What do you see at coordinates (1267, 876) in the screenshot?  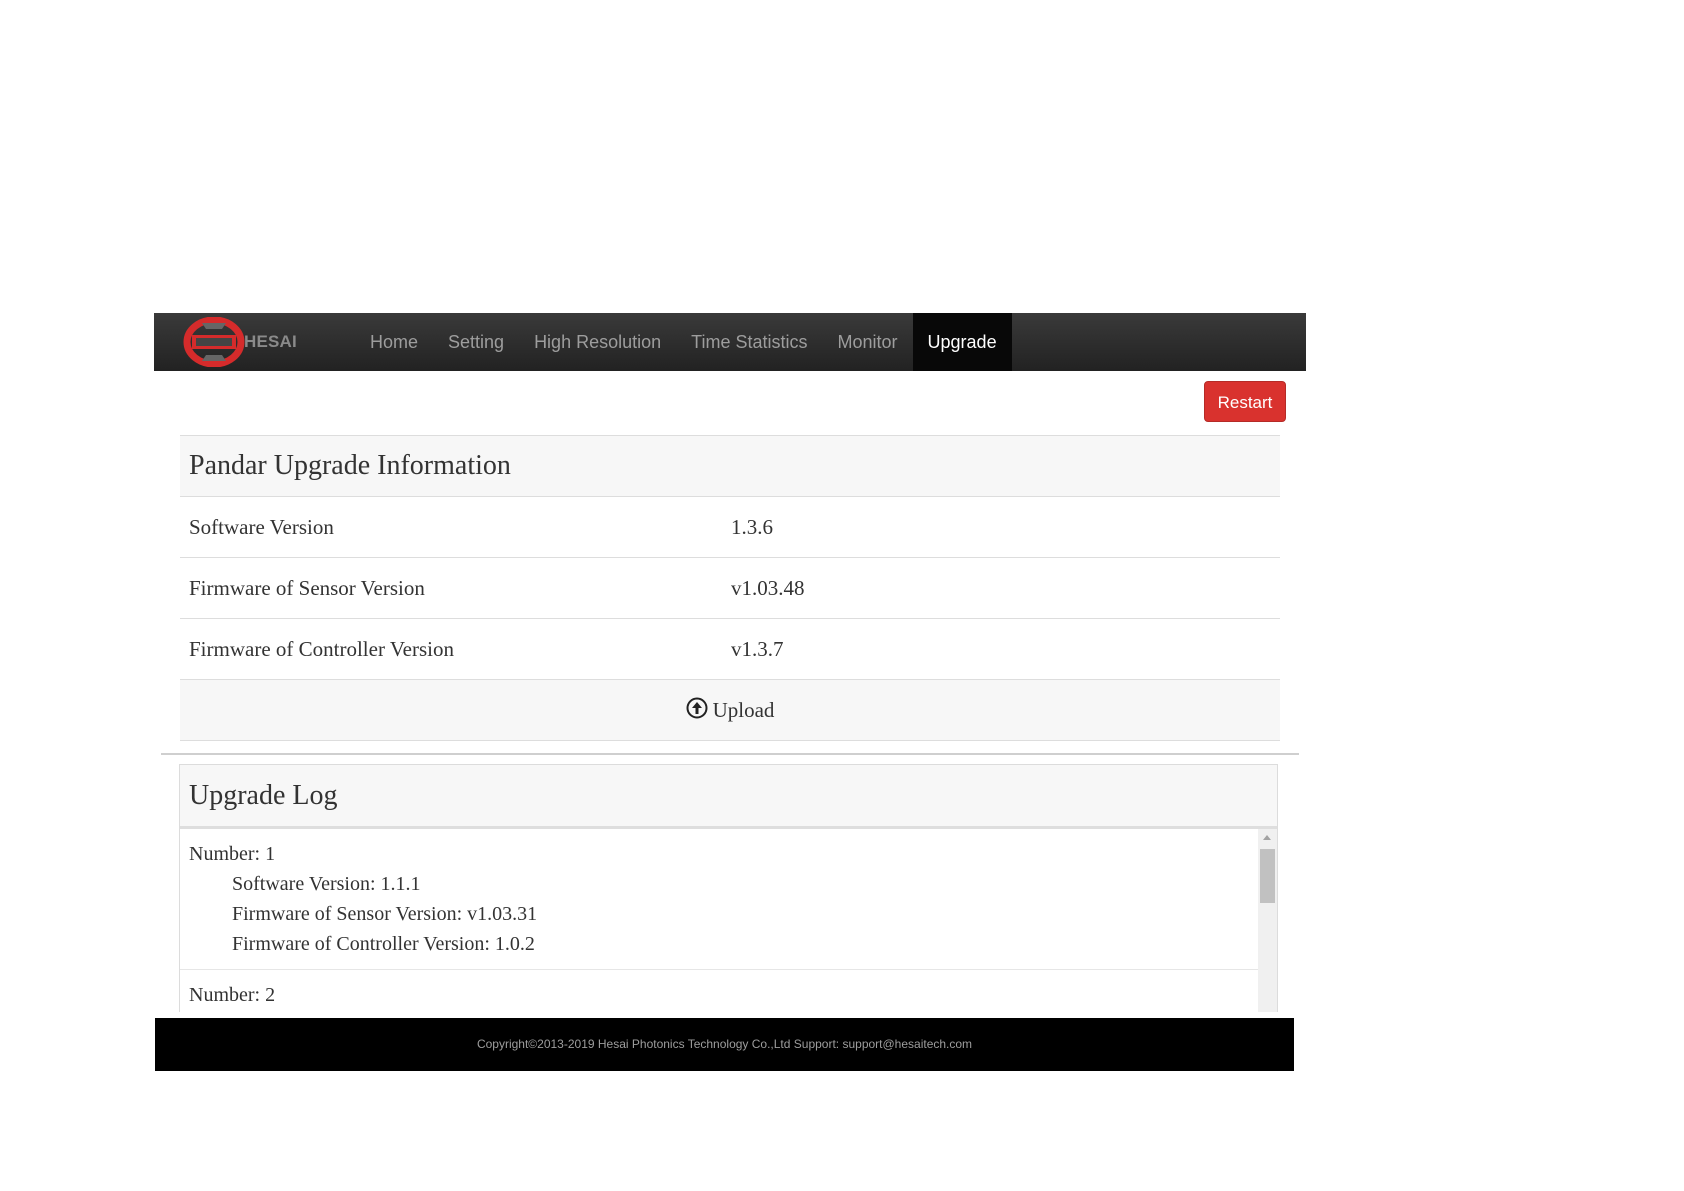 I see `scroll-thumb` at bounding box center [1267, 876].